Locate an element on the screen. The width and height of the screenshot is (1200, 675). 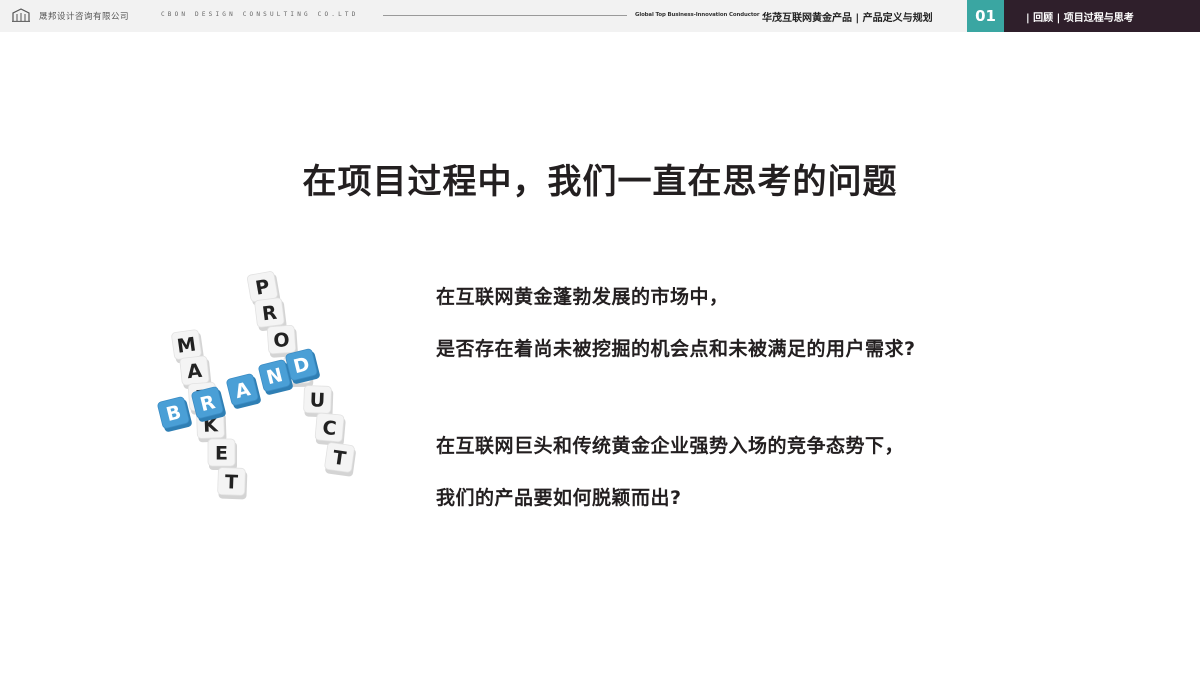
svg-text: M is located at coordinates (187, 345).